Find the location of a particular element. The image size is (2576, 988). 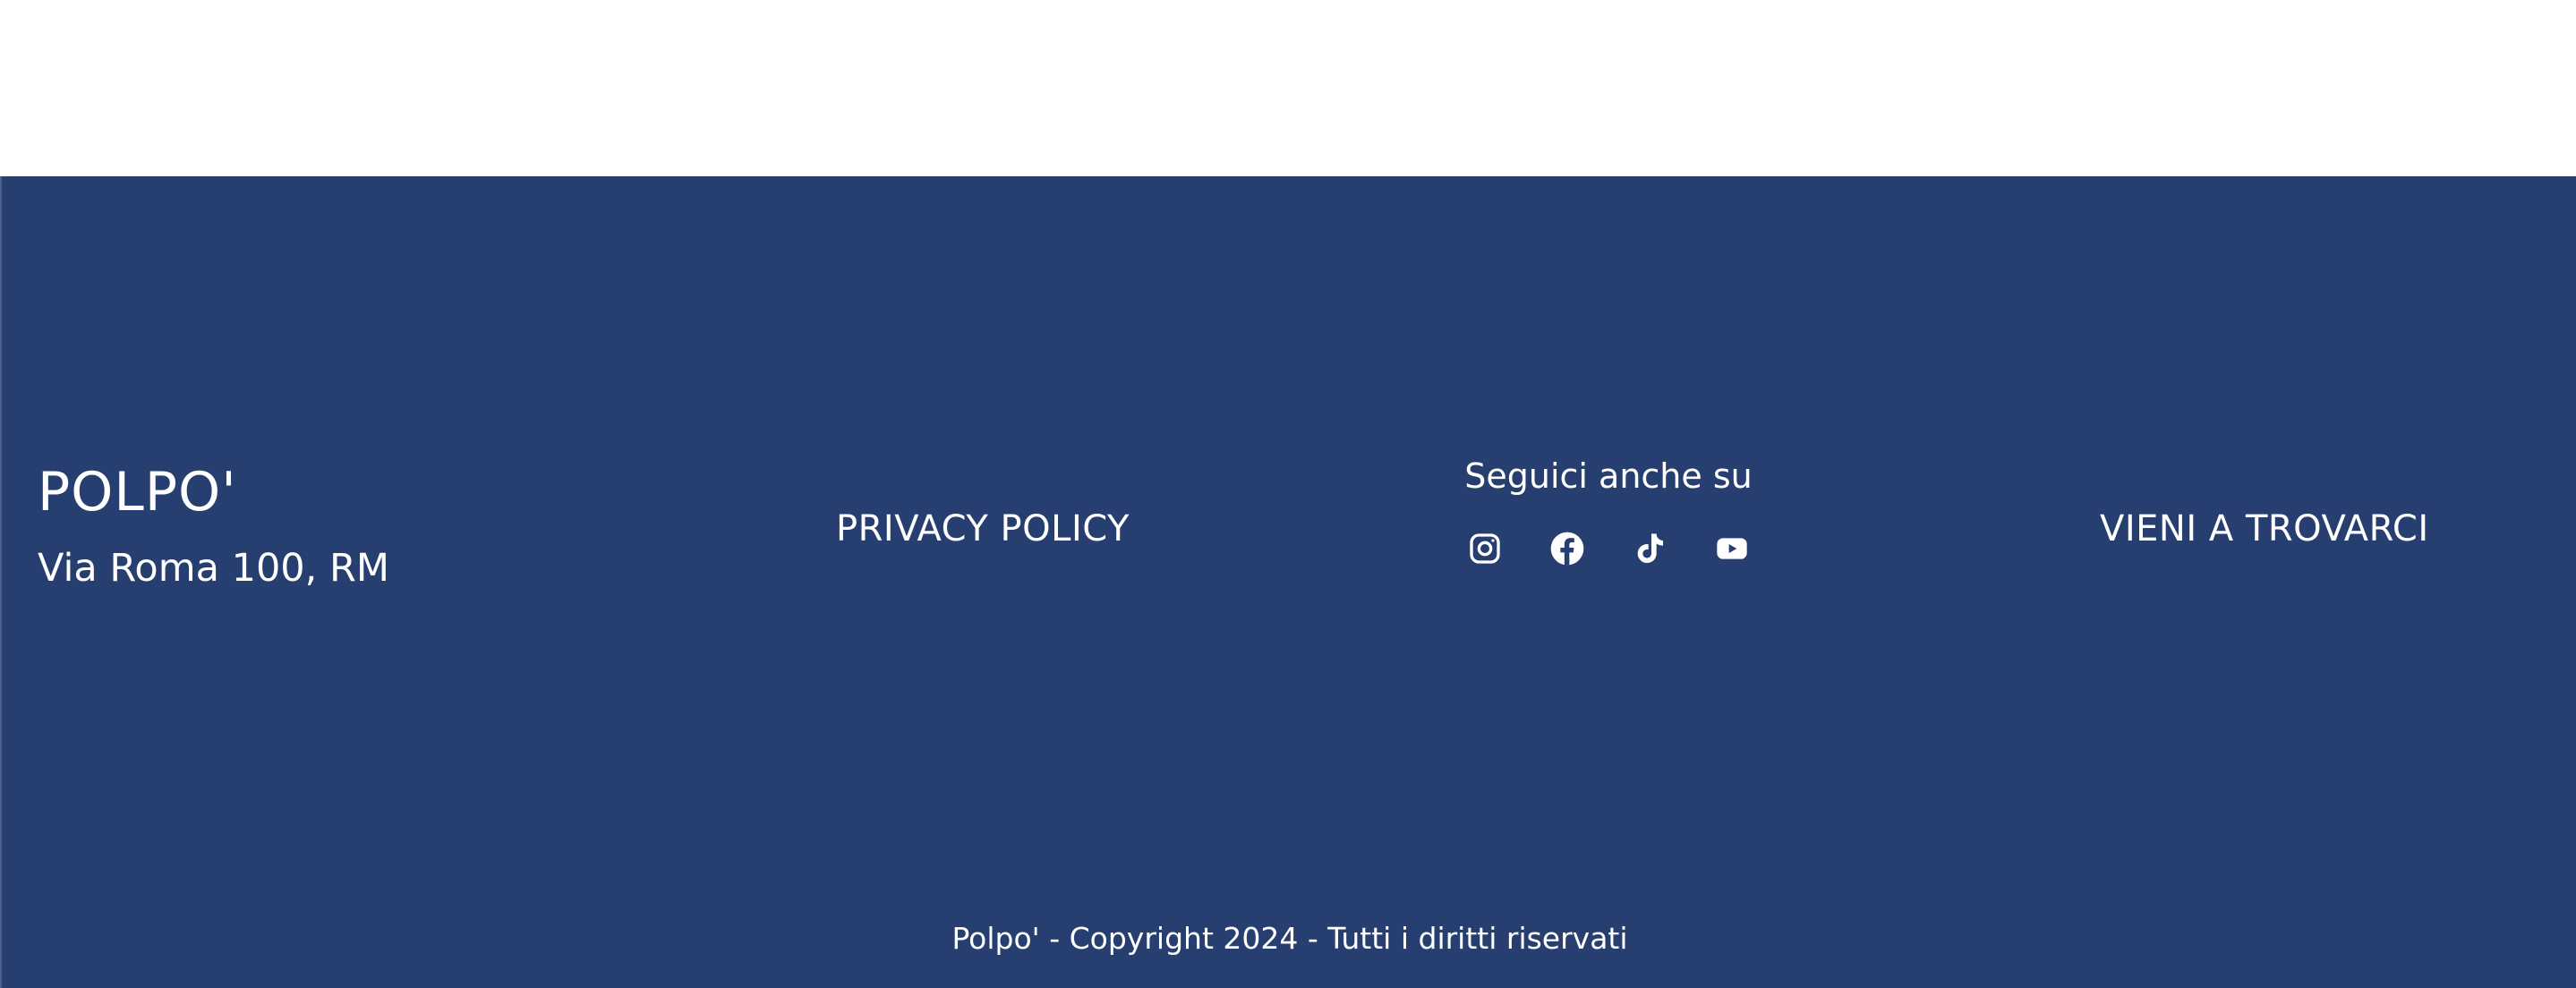

instagram-icon is located at coordinates (1485, 549).